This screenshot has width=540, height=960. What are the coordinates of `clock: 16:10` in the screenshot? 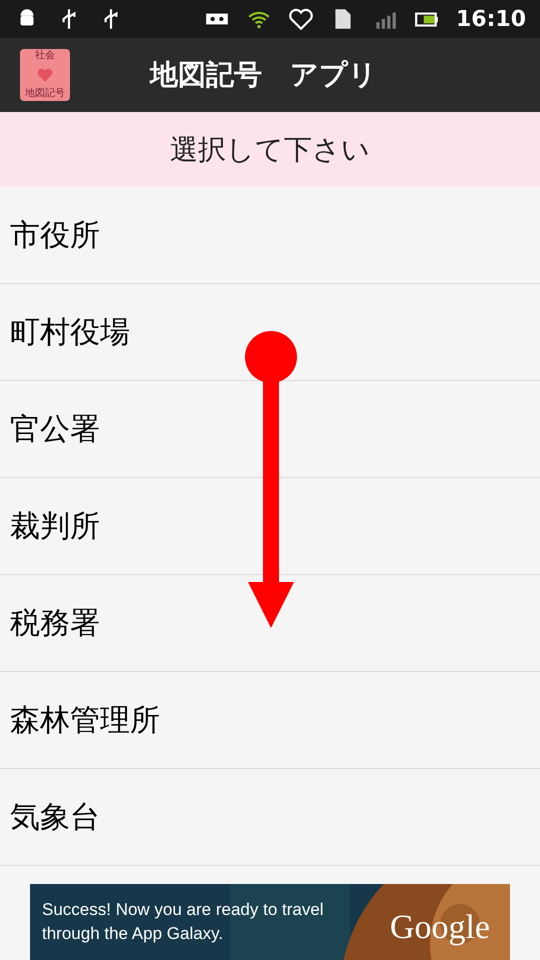 It's located at (491, 20).